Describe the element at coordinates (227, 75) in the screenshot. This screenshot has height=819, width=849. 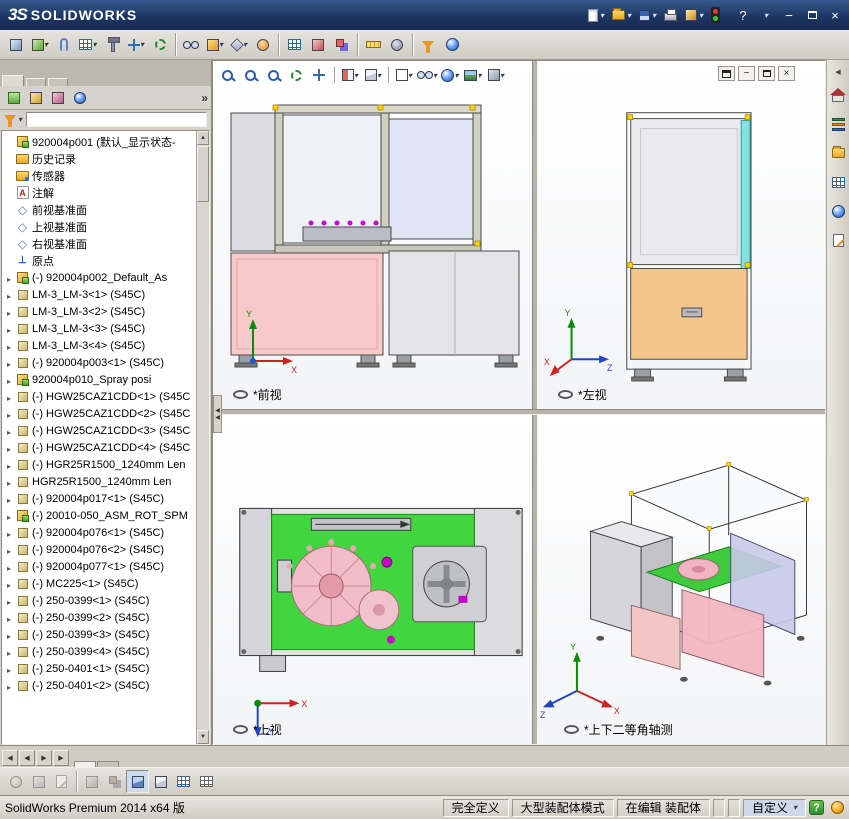
I see `zoom-to-fit-button` at that location.